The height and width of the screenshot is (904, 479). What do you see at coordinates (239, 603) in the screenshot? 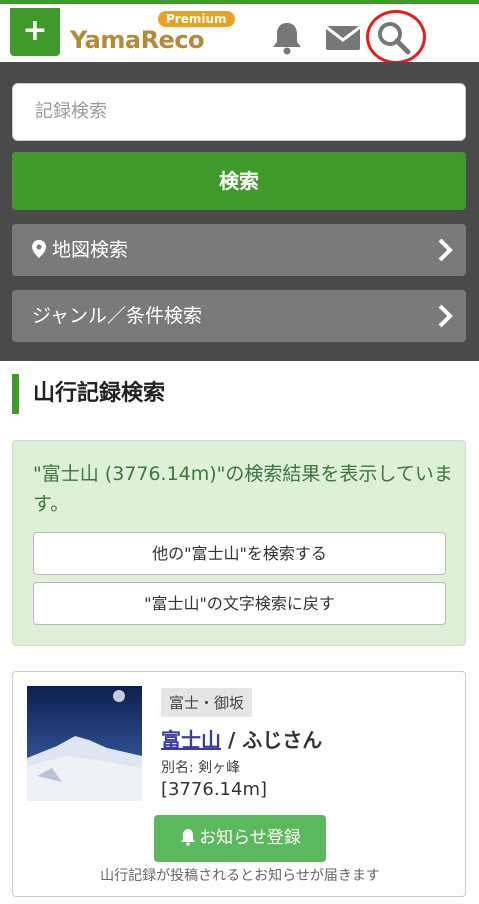
I see `back-to-text-search-button: "富士山"の文字検索に戻す` at bounding box center [239, 603].